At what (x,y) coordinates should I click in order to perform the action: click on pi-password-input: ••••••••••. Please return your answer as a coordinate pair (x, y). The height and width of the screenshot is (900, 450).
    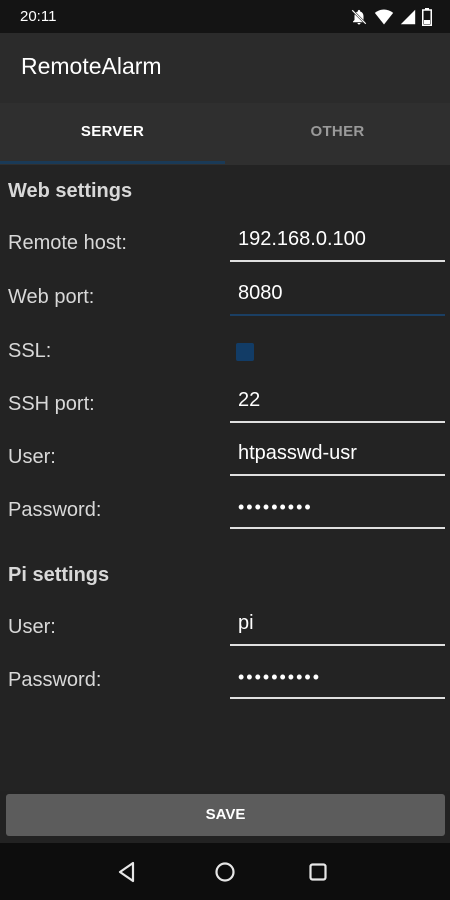
    Looking at the image, I should click on (337, 681).